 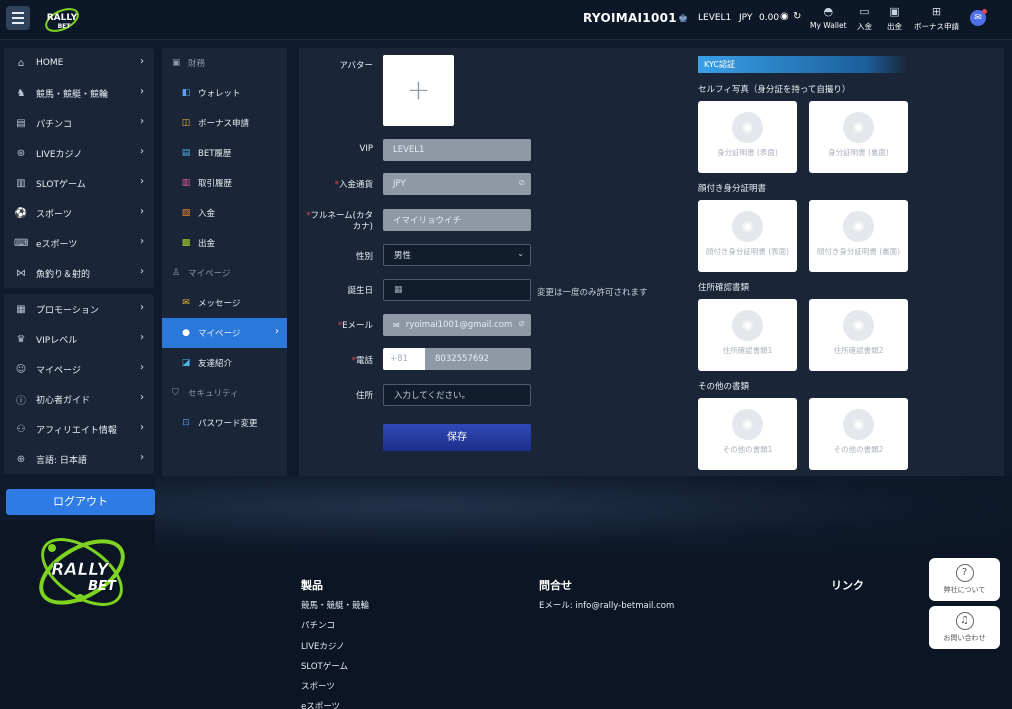 I want to click on sidebar-item-guide: ⓘ 初心者ガイド ›, so click(x=79, y=399).